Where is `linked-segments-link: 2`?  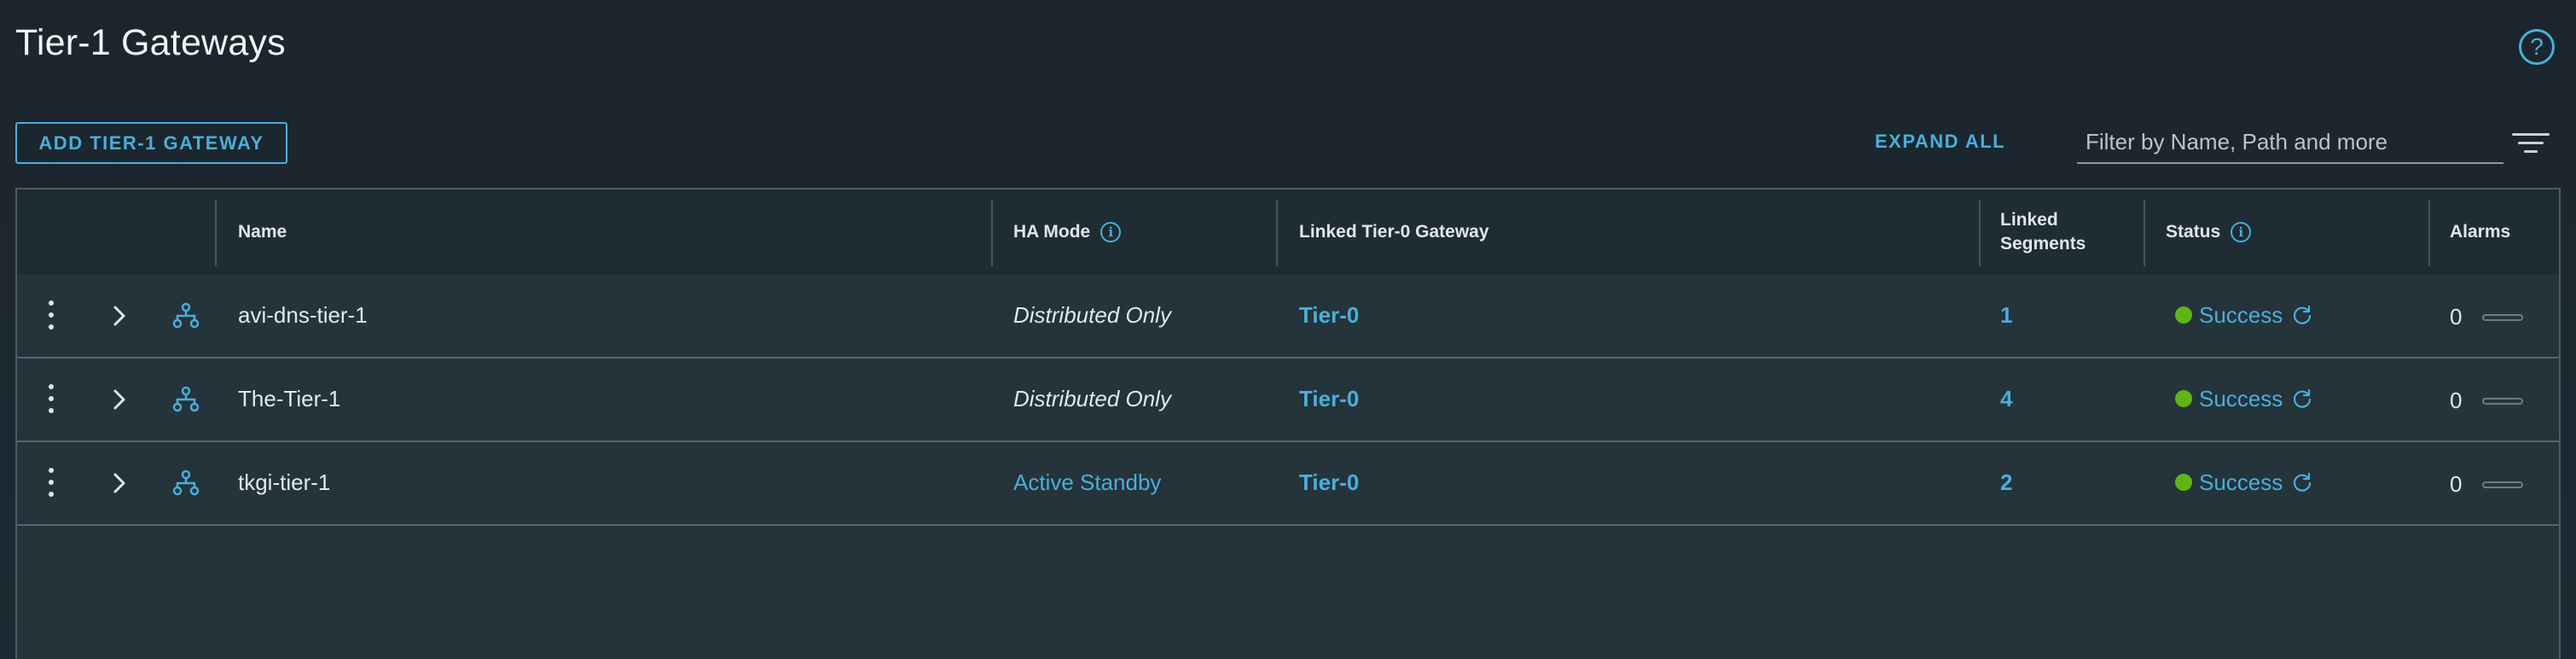
linked-segments-link: 2 is located at coordinates (2006, 483).